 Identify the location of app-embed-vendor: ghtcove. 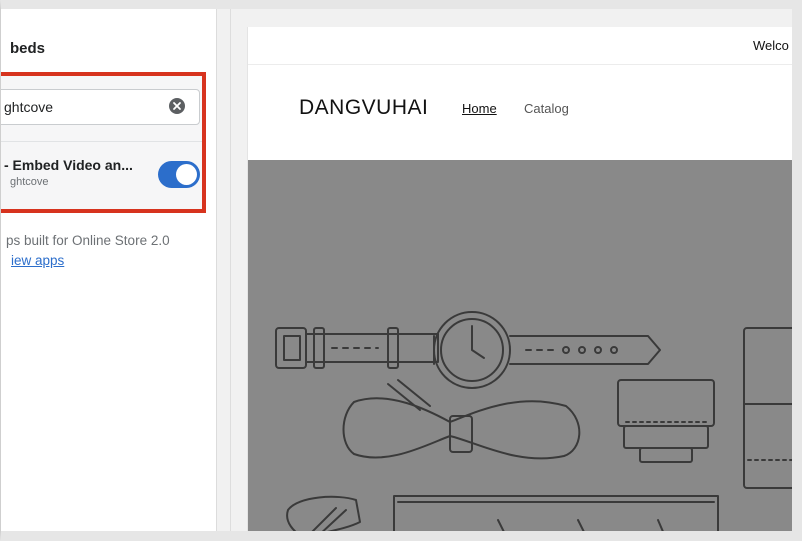
(29, 182).